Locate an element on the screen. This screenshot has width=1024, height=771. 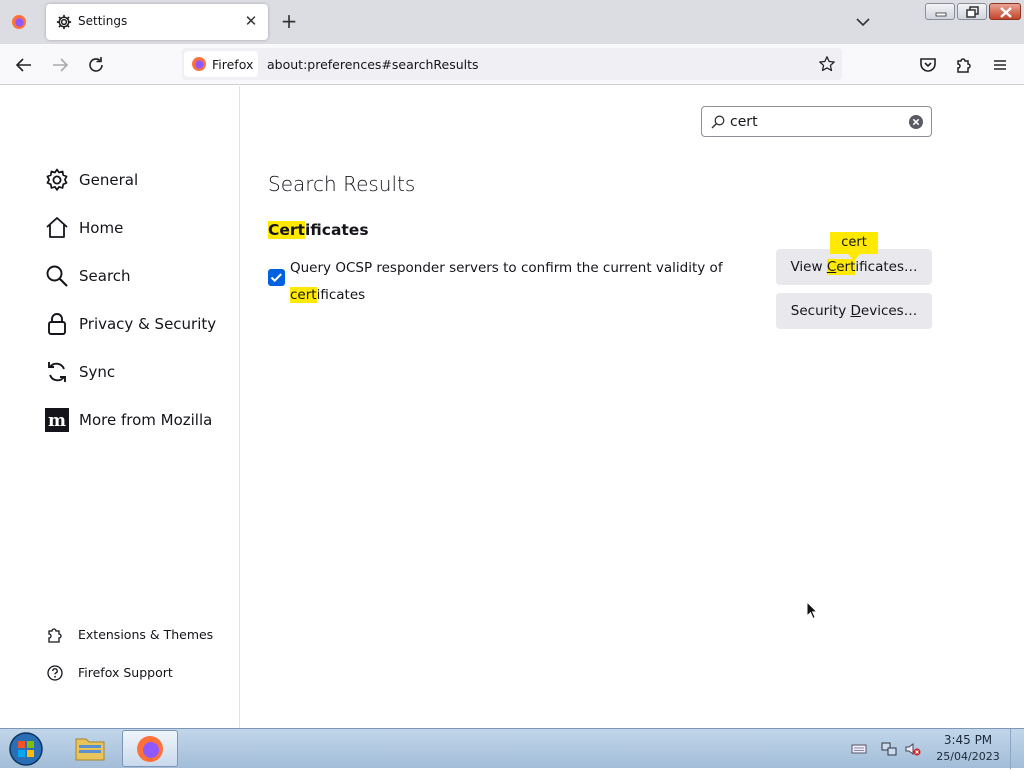
accesskey: D is located at coordinates (855, 311).